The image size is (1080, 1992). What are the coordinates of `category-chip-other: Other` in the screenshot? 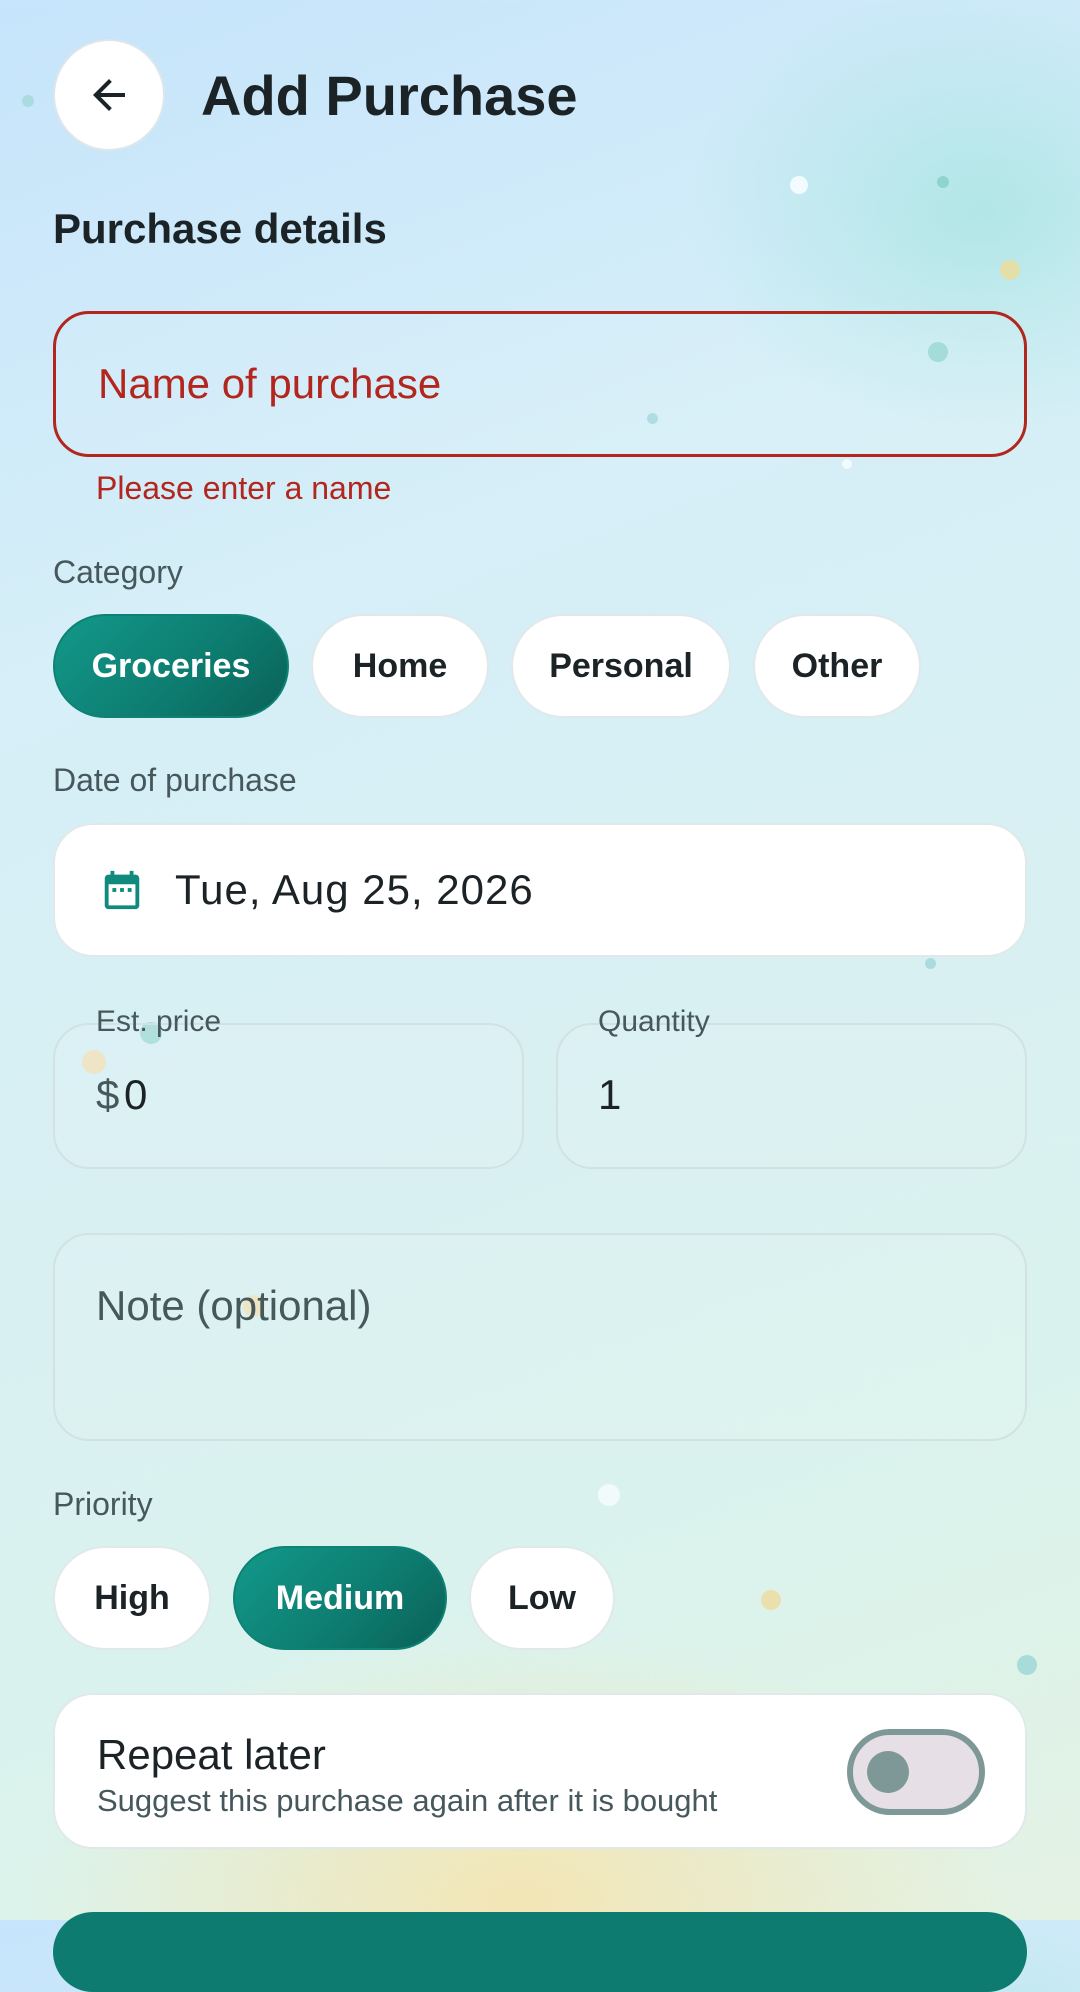 It's located at (837, 666).